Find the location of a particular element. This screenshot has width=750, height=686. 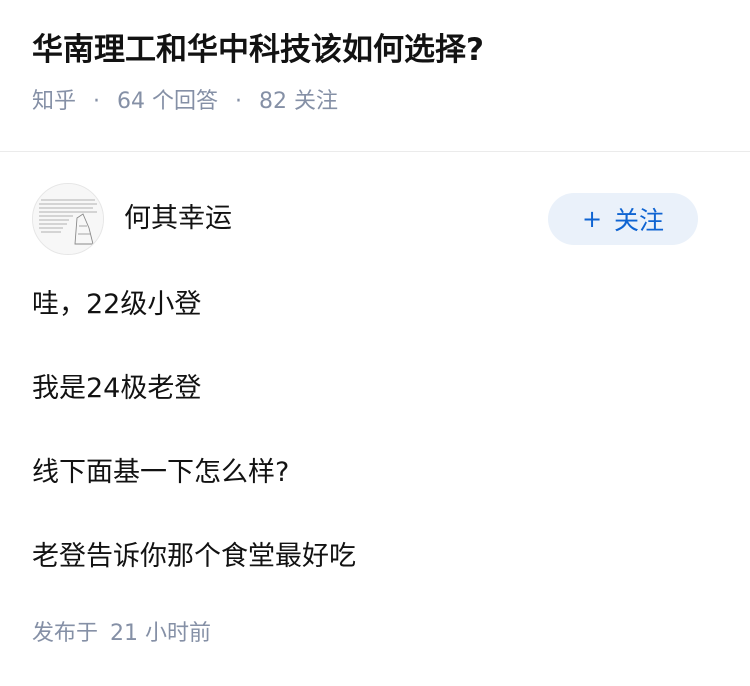

avatar-image-icon is located at coordinates (68, 219).